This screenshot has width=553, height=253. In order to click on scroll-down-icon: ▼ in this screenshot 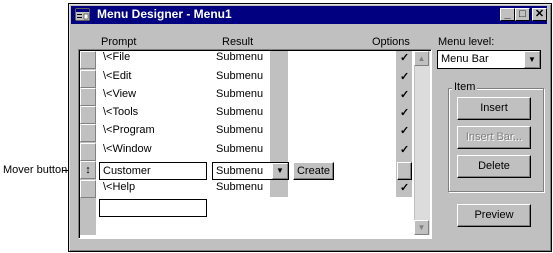, I will do `click(421, 227)`.